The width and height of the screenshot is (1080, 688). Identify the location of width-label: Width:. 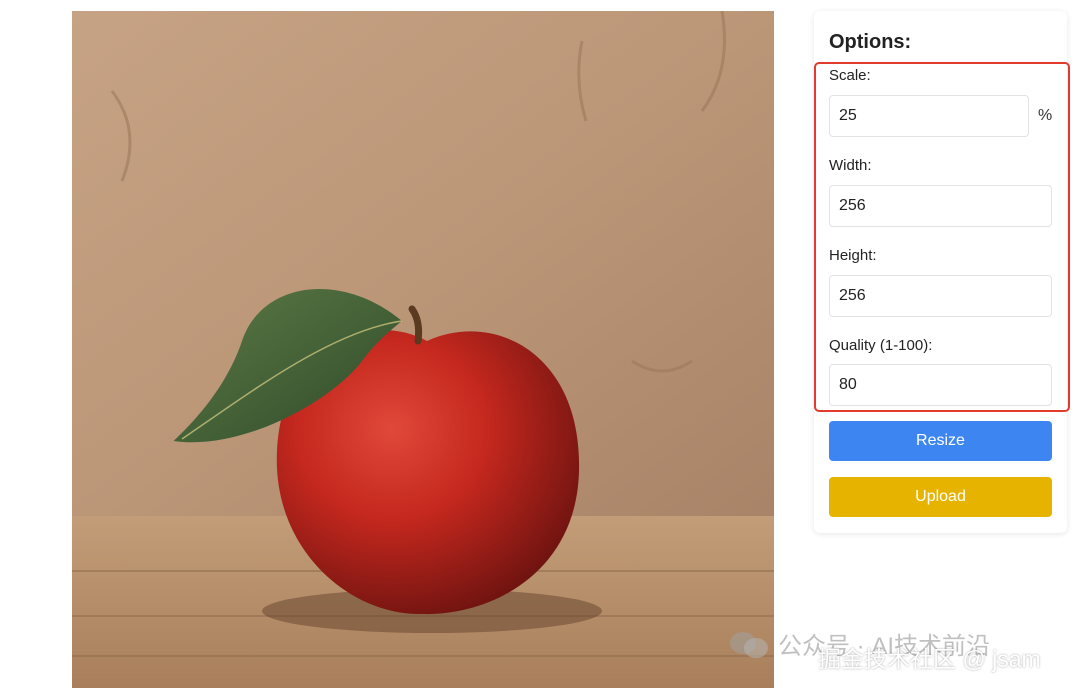
(850, 165).